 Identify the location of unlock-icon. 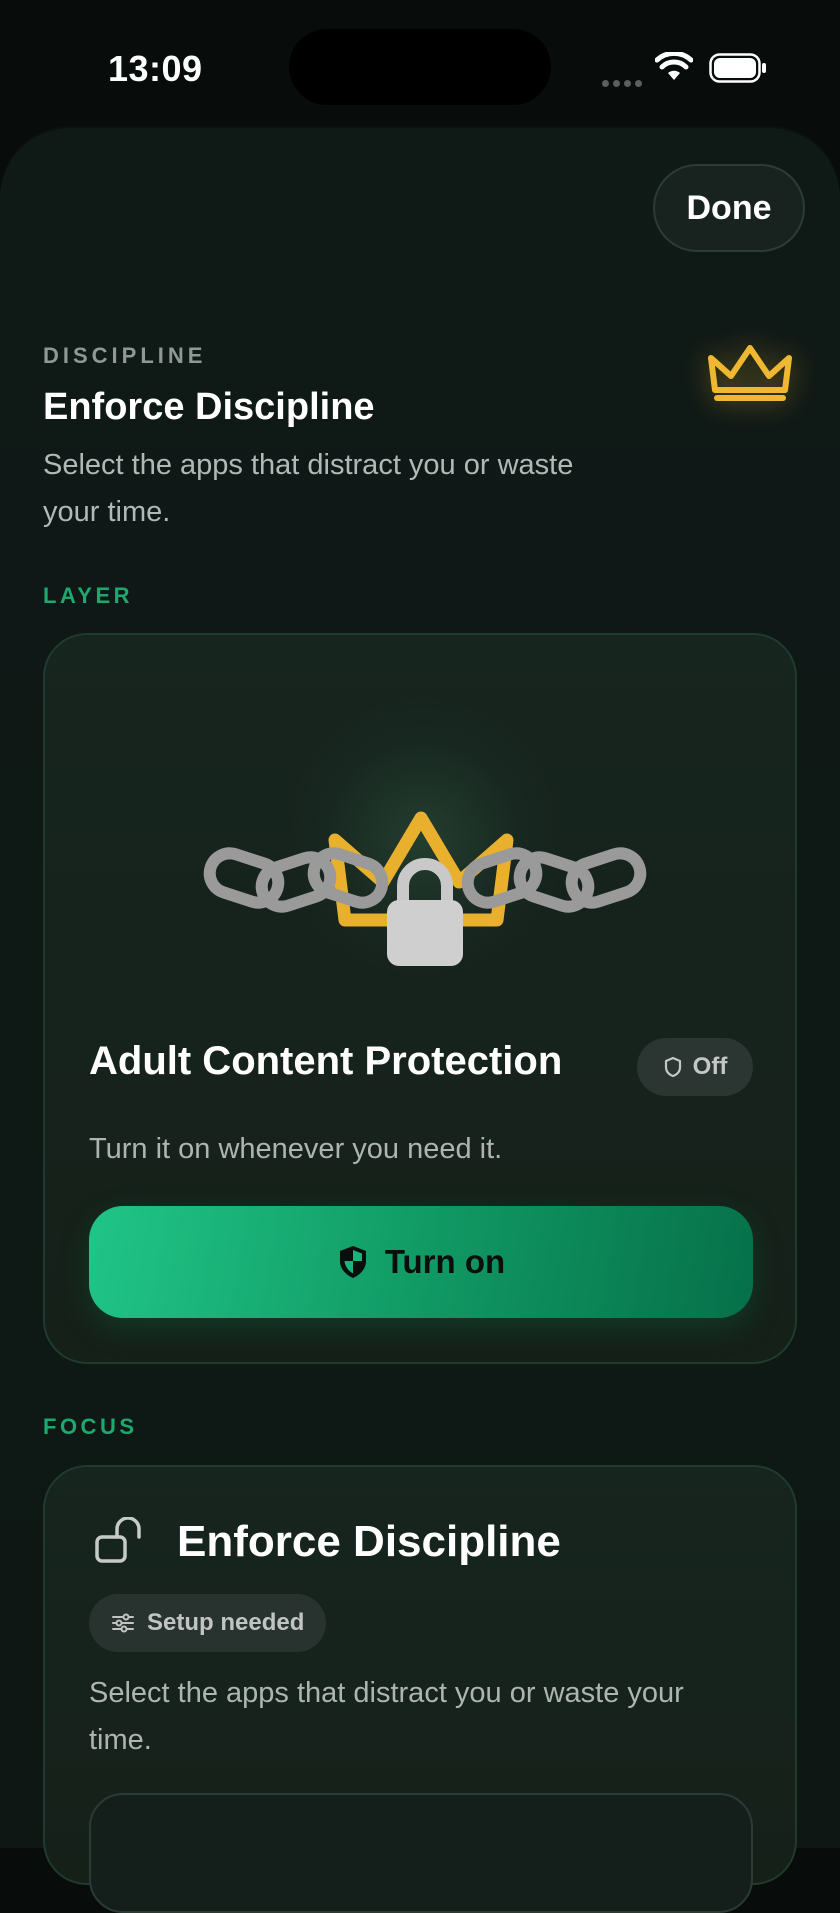
(118, 1540).